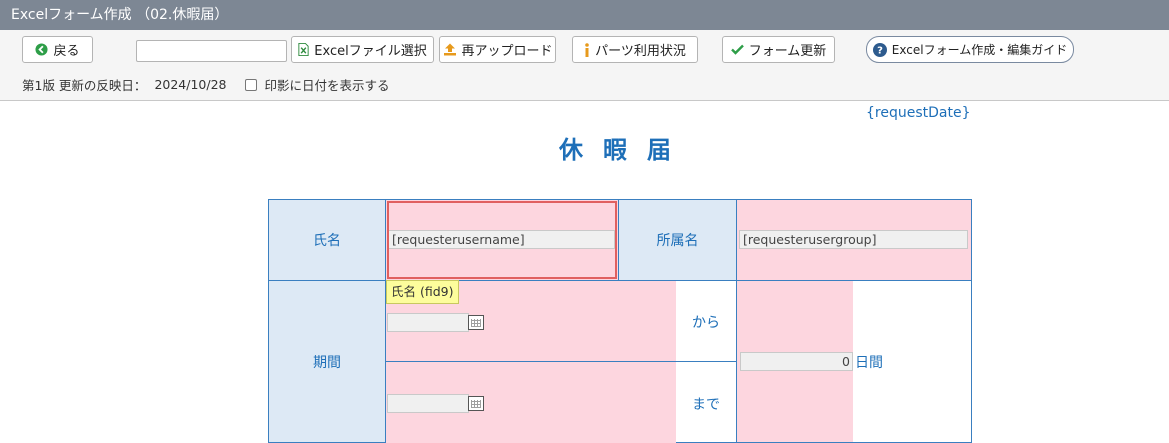  Describe the element at coordinates (584, 15) in the screenshot. I see `window-title-bar: Excelフォーム作成 （02.休暇届）` at that location.